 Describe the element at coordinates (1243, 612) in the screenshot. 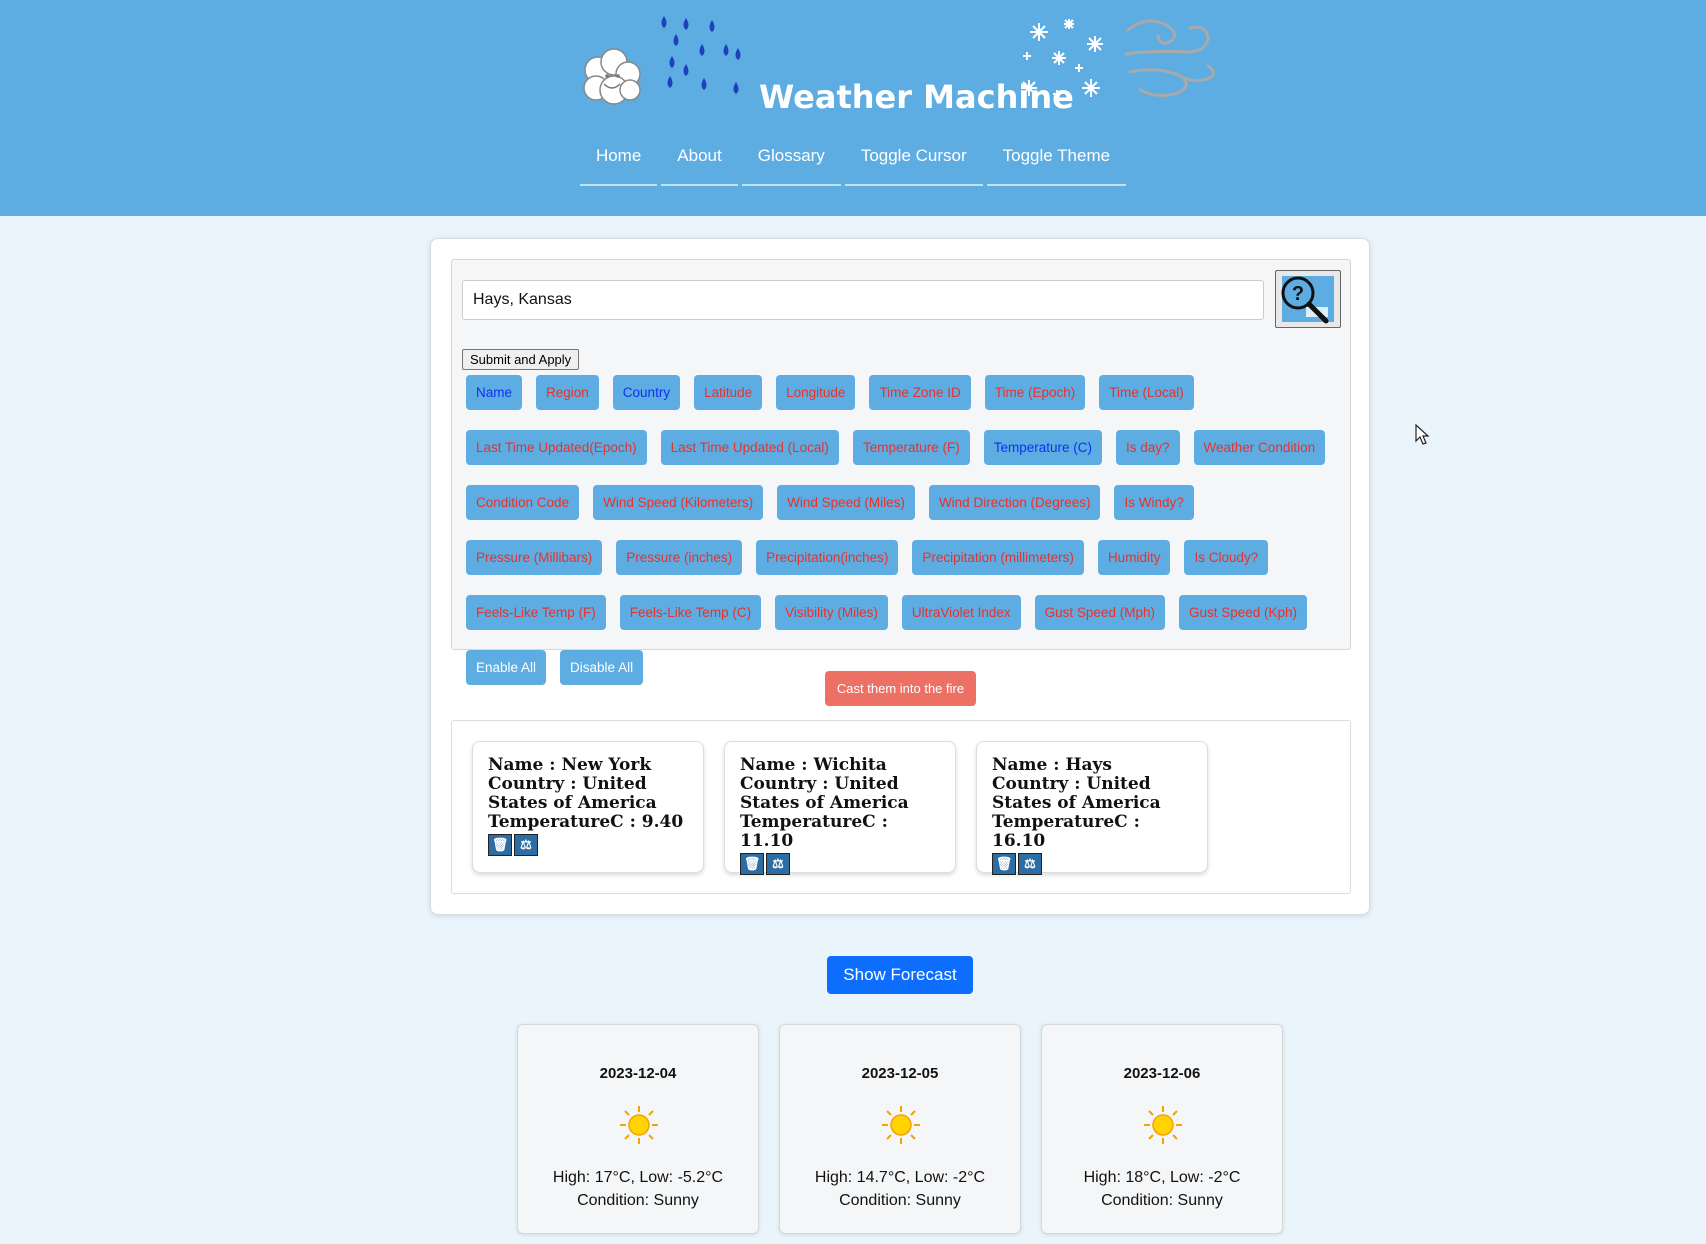

I see `chip-gust-kph: Gust Speed (Kph)` at that location.